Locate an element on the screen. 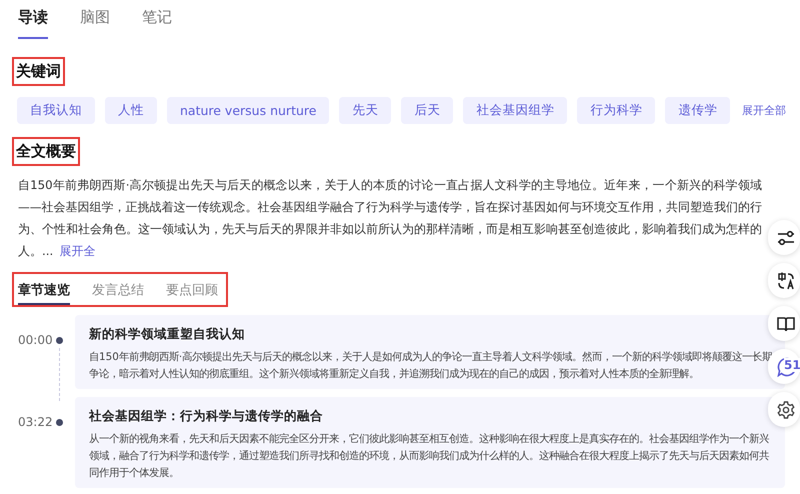  timestamp: 00:00 is located at coordinates (35, 340).